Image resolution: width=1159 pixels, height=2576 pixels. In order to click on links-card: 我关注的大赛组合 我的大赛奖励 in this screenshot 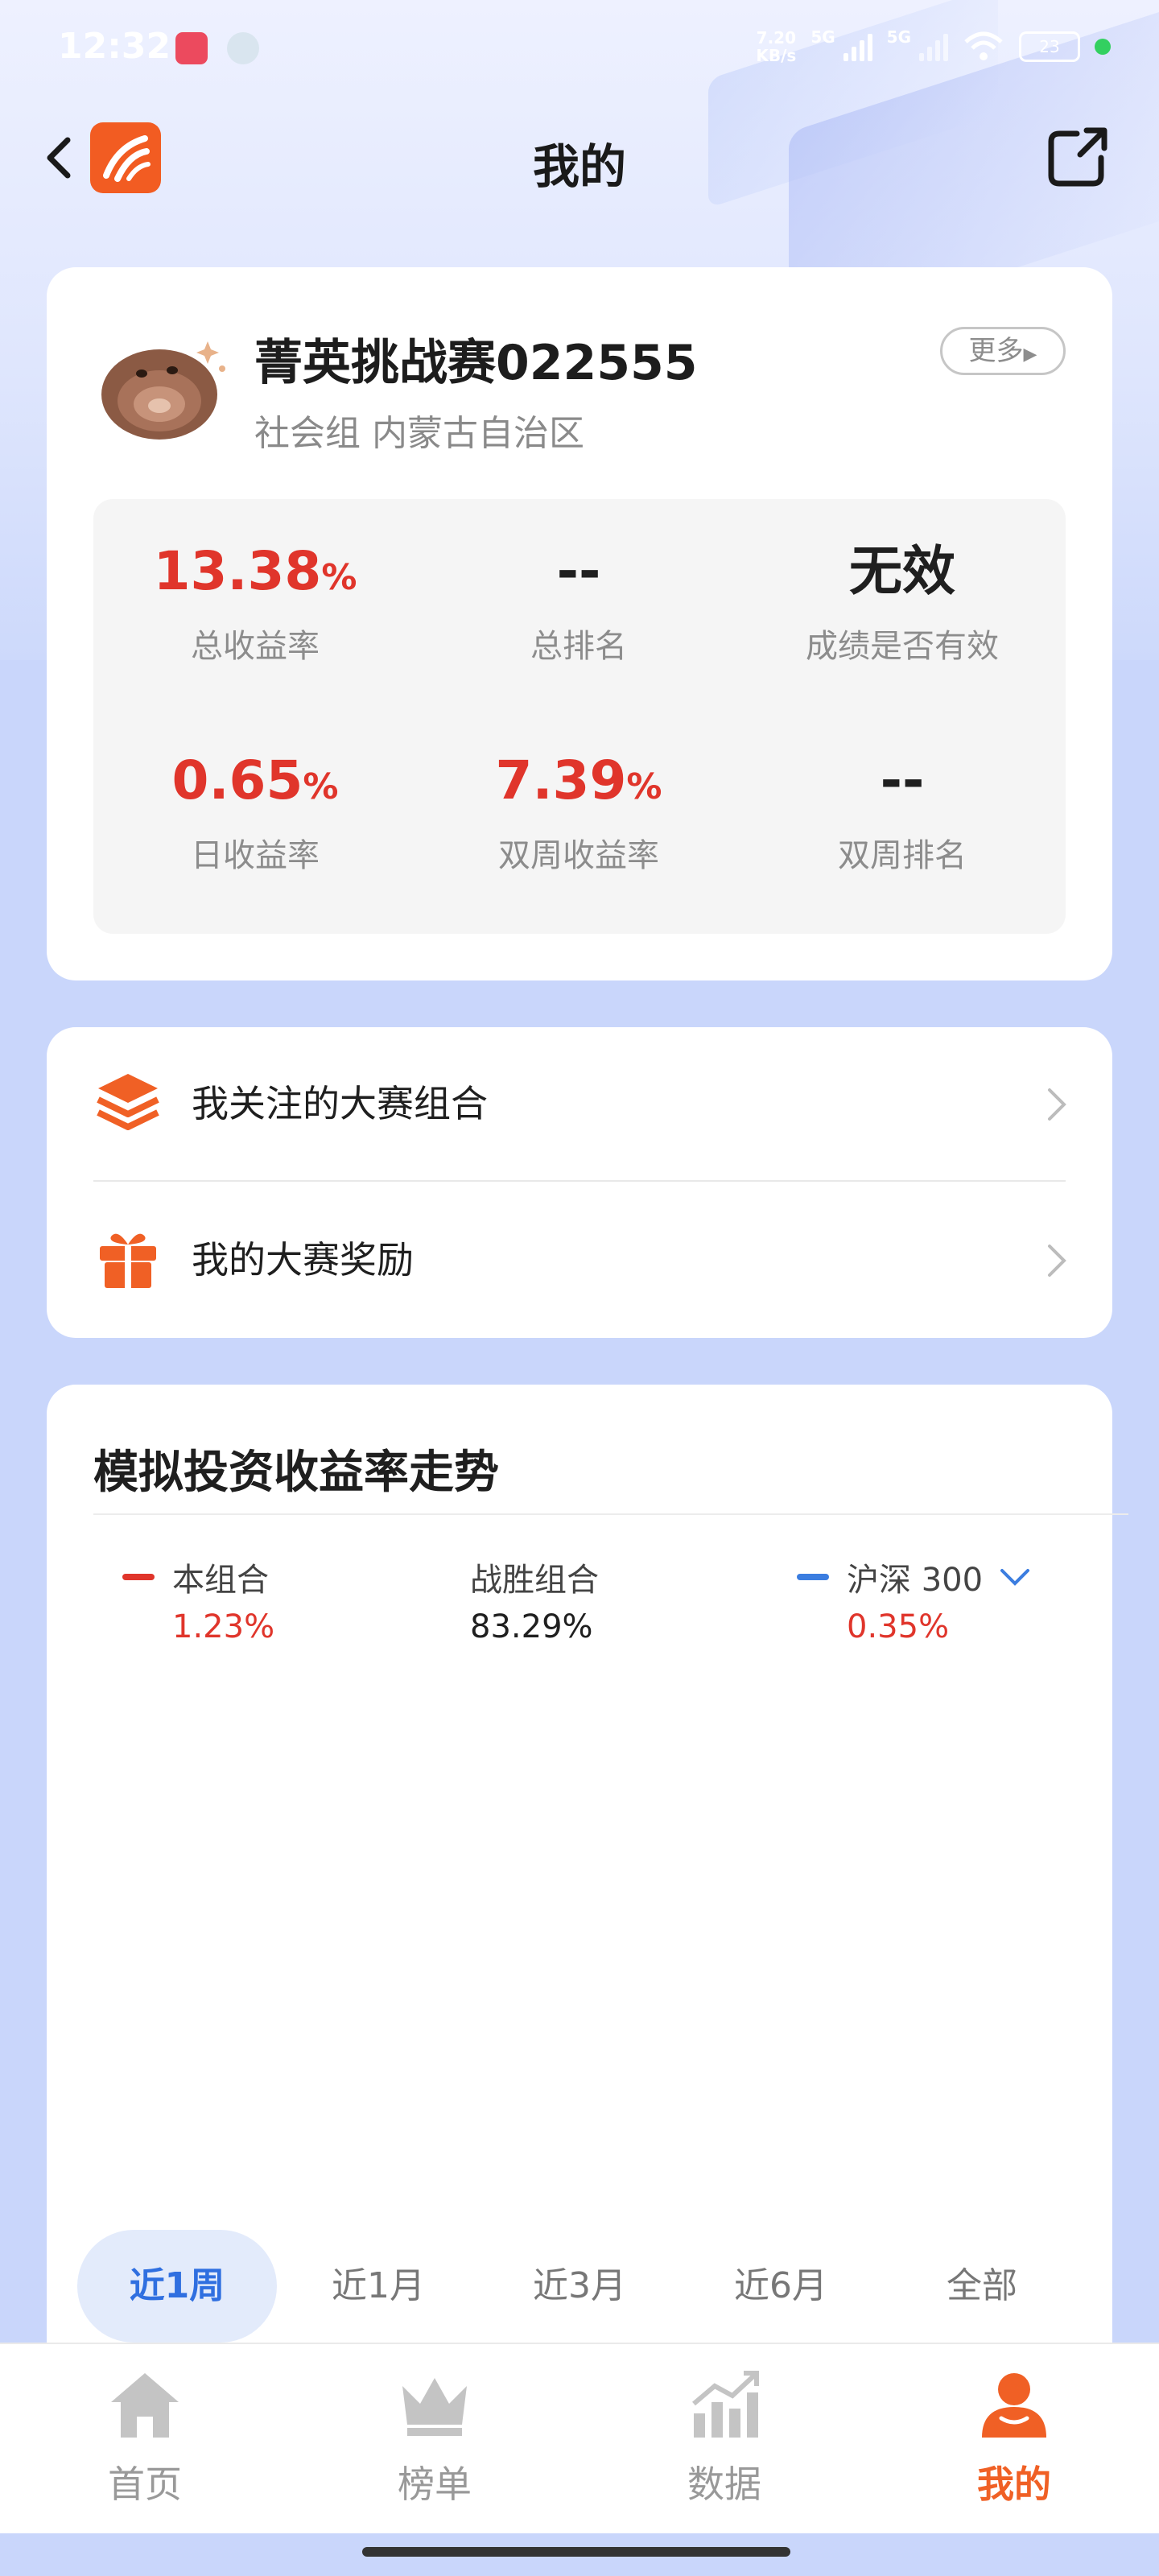, I will do `click(579, 1182)`.